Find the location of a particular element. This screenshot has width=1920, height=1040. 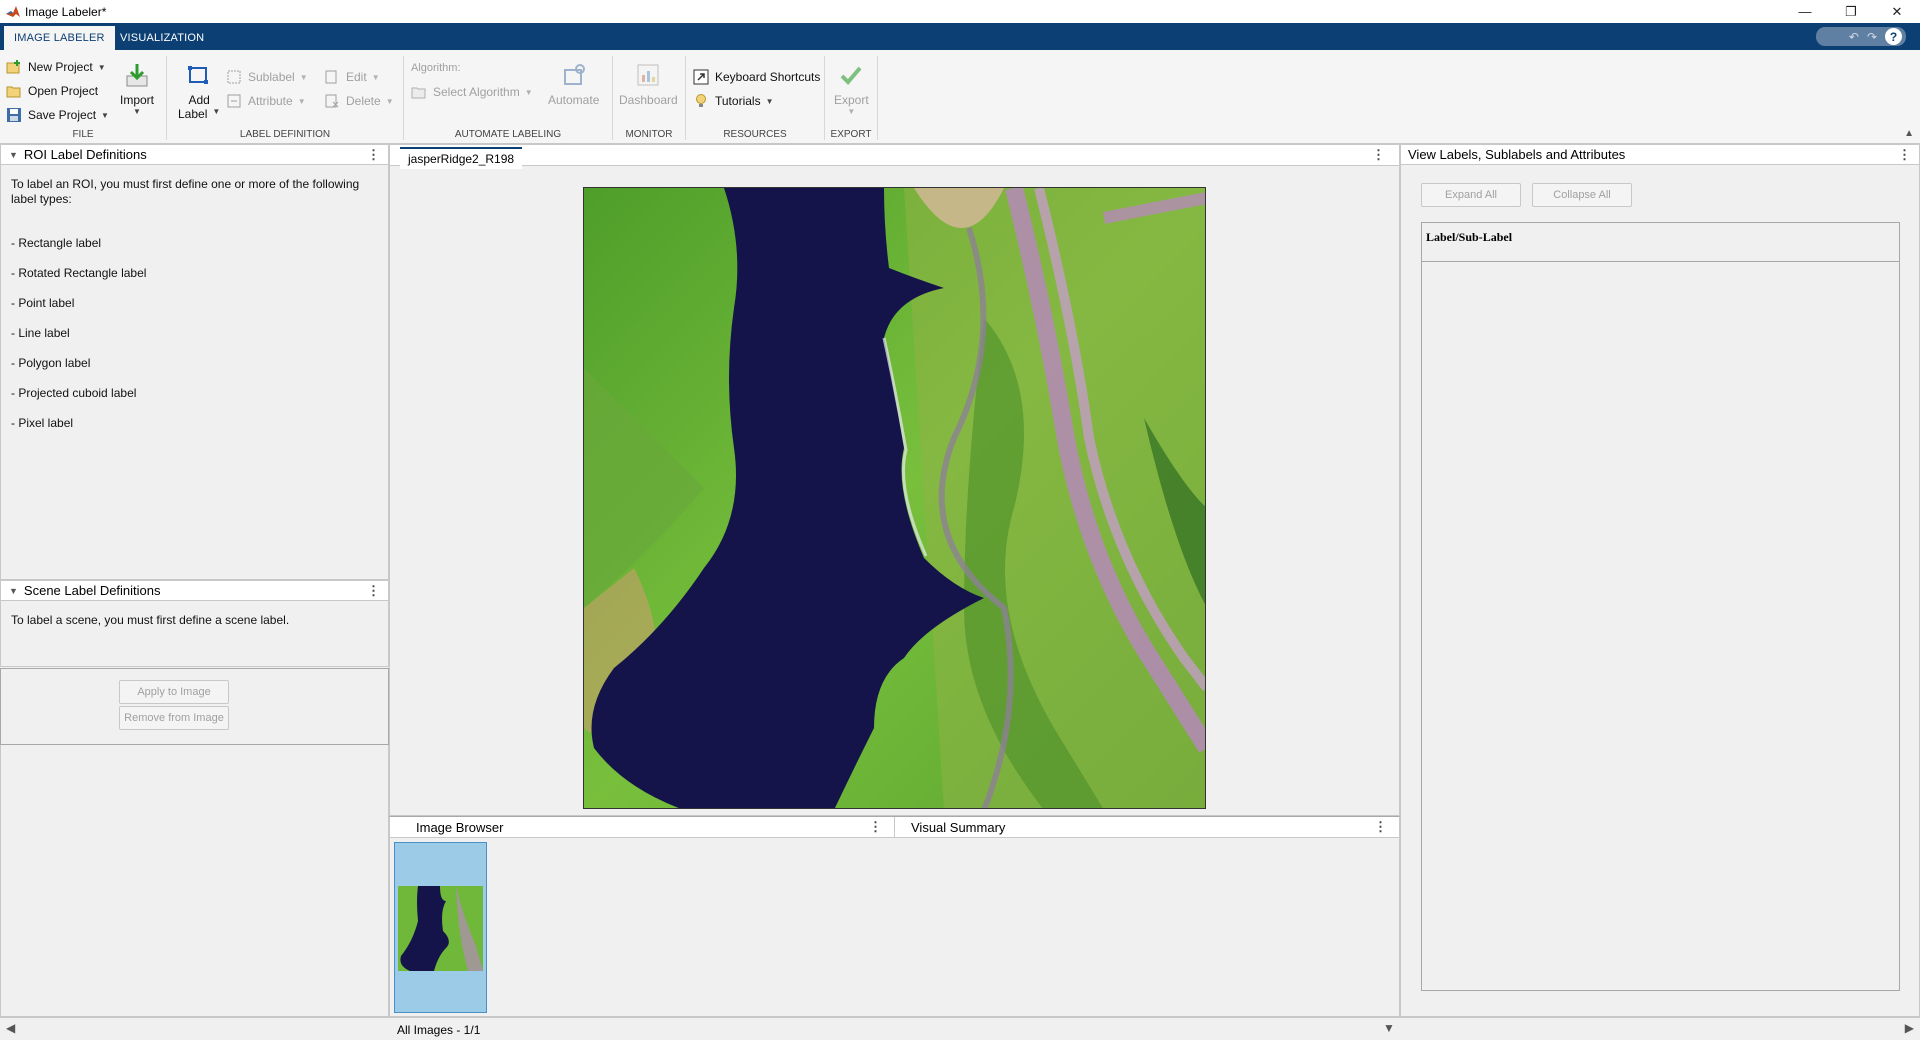

label-tree-header: Label/Sub-Label is located at coordinates (1660, 242).